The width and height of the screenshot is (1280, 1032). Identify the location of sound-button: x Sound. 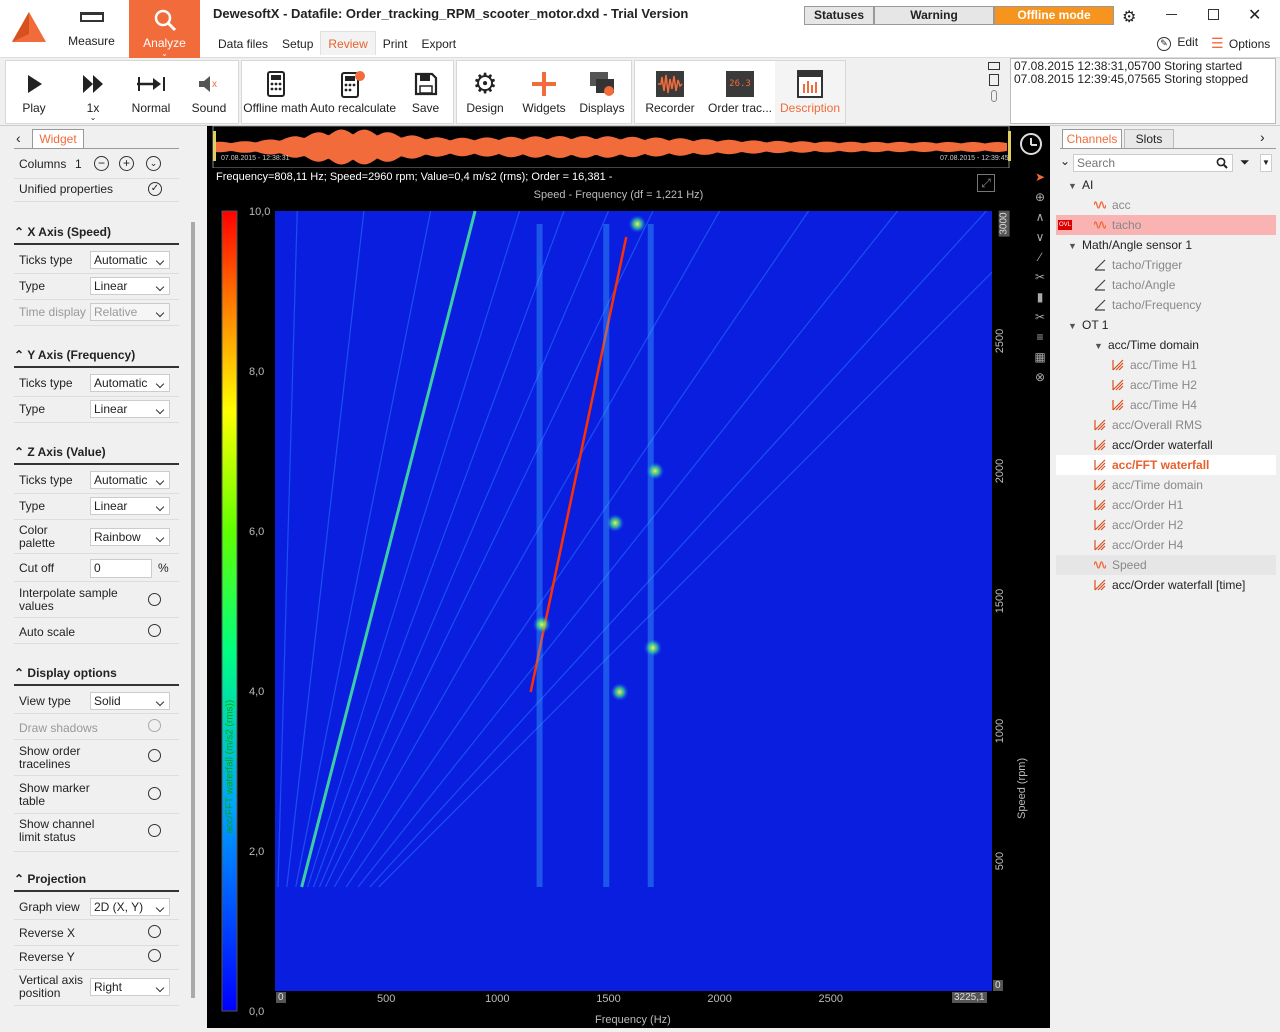
(209, 92).